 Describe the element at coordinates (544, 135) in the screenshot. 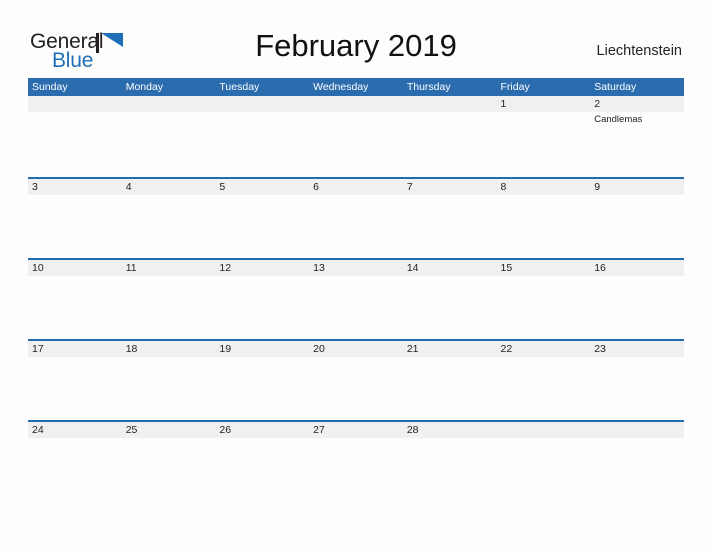

I see `day-cell: 1` at that location.